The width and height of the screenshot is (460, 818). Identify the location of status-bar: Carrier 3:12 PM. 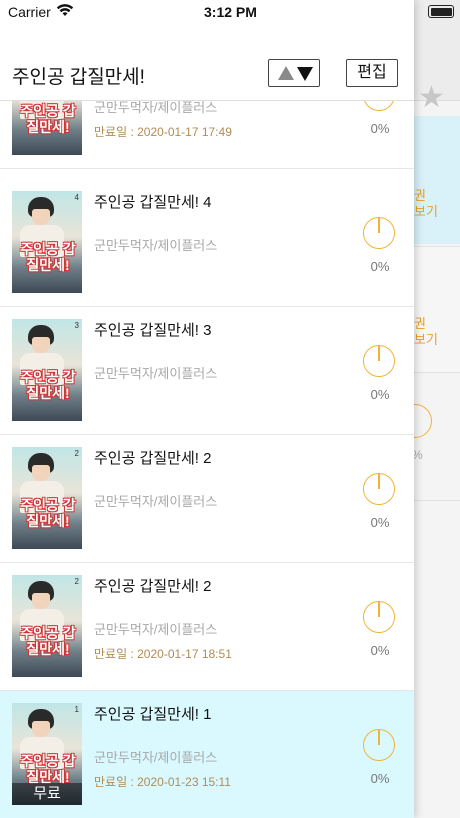
(207, 12).